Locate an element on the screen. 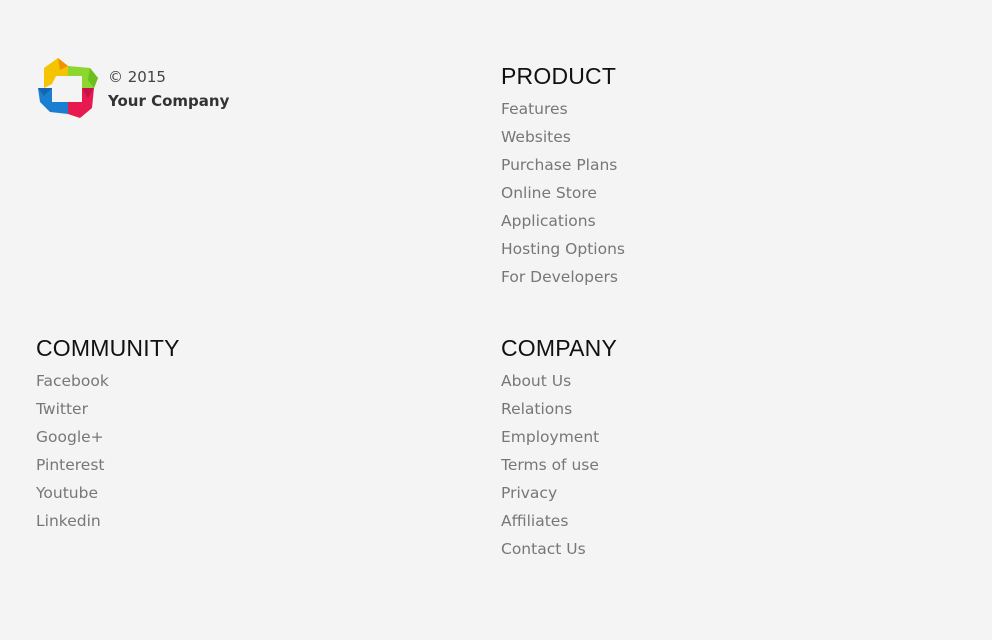 The image size is (992, 640). list-item: Facebook is located at coordinates (108, 381).